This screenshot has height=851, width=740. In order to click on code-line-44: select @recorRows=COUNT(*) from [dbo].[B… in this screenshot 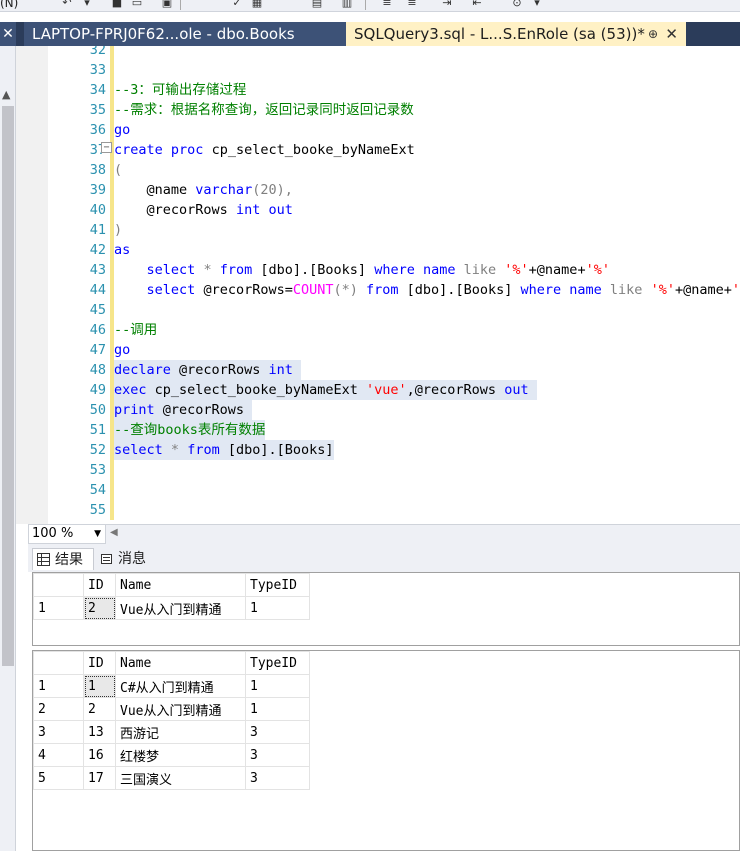, I will do `click(427, 290)`.